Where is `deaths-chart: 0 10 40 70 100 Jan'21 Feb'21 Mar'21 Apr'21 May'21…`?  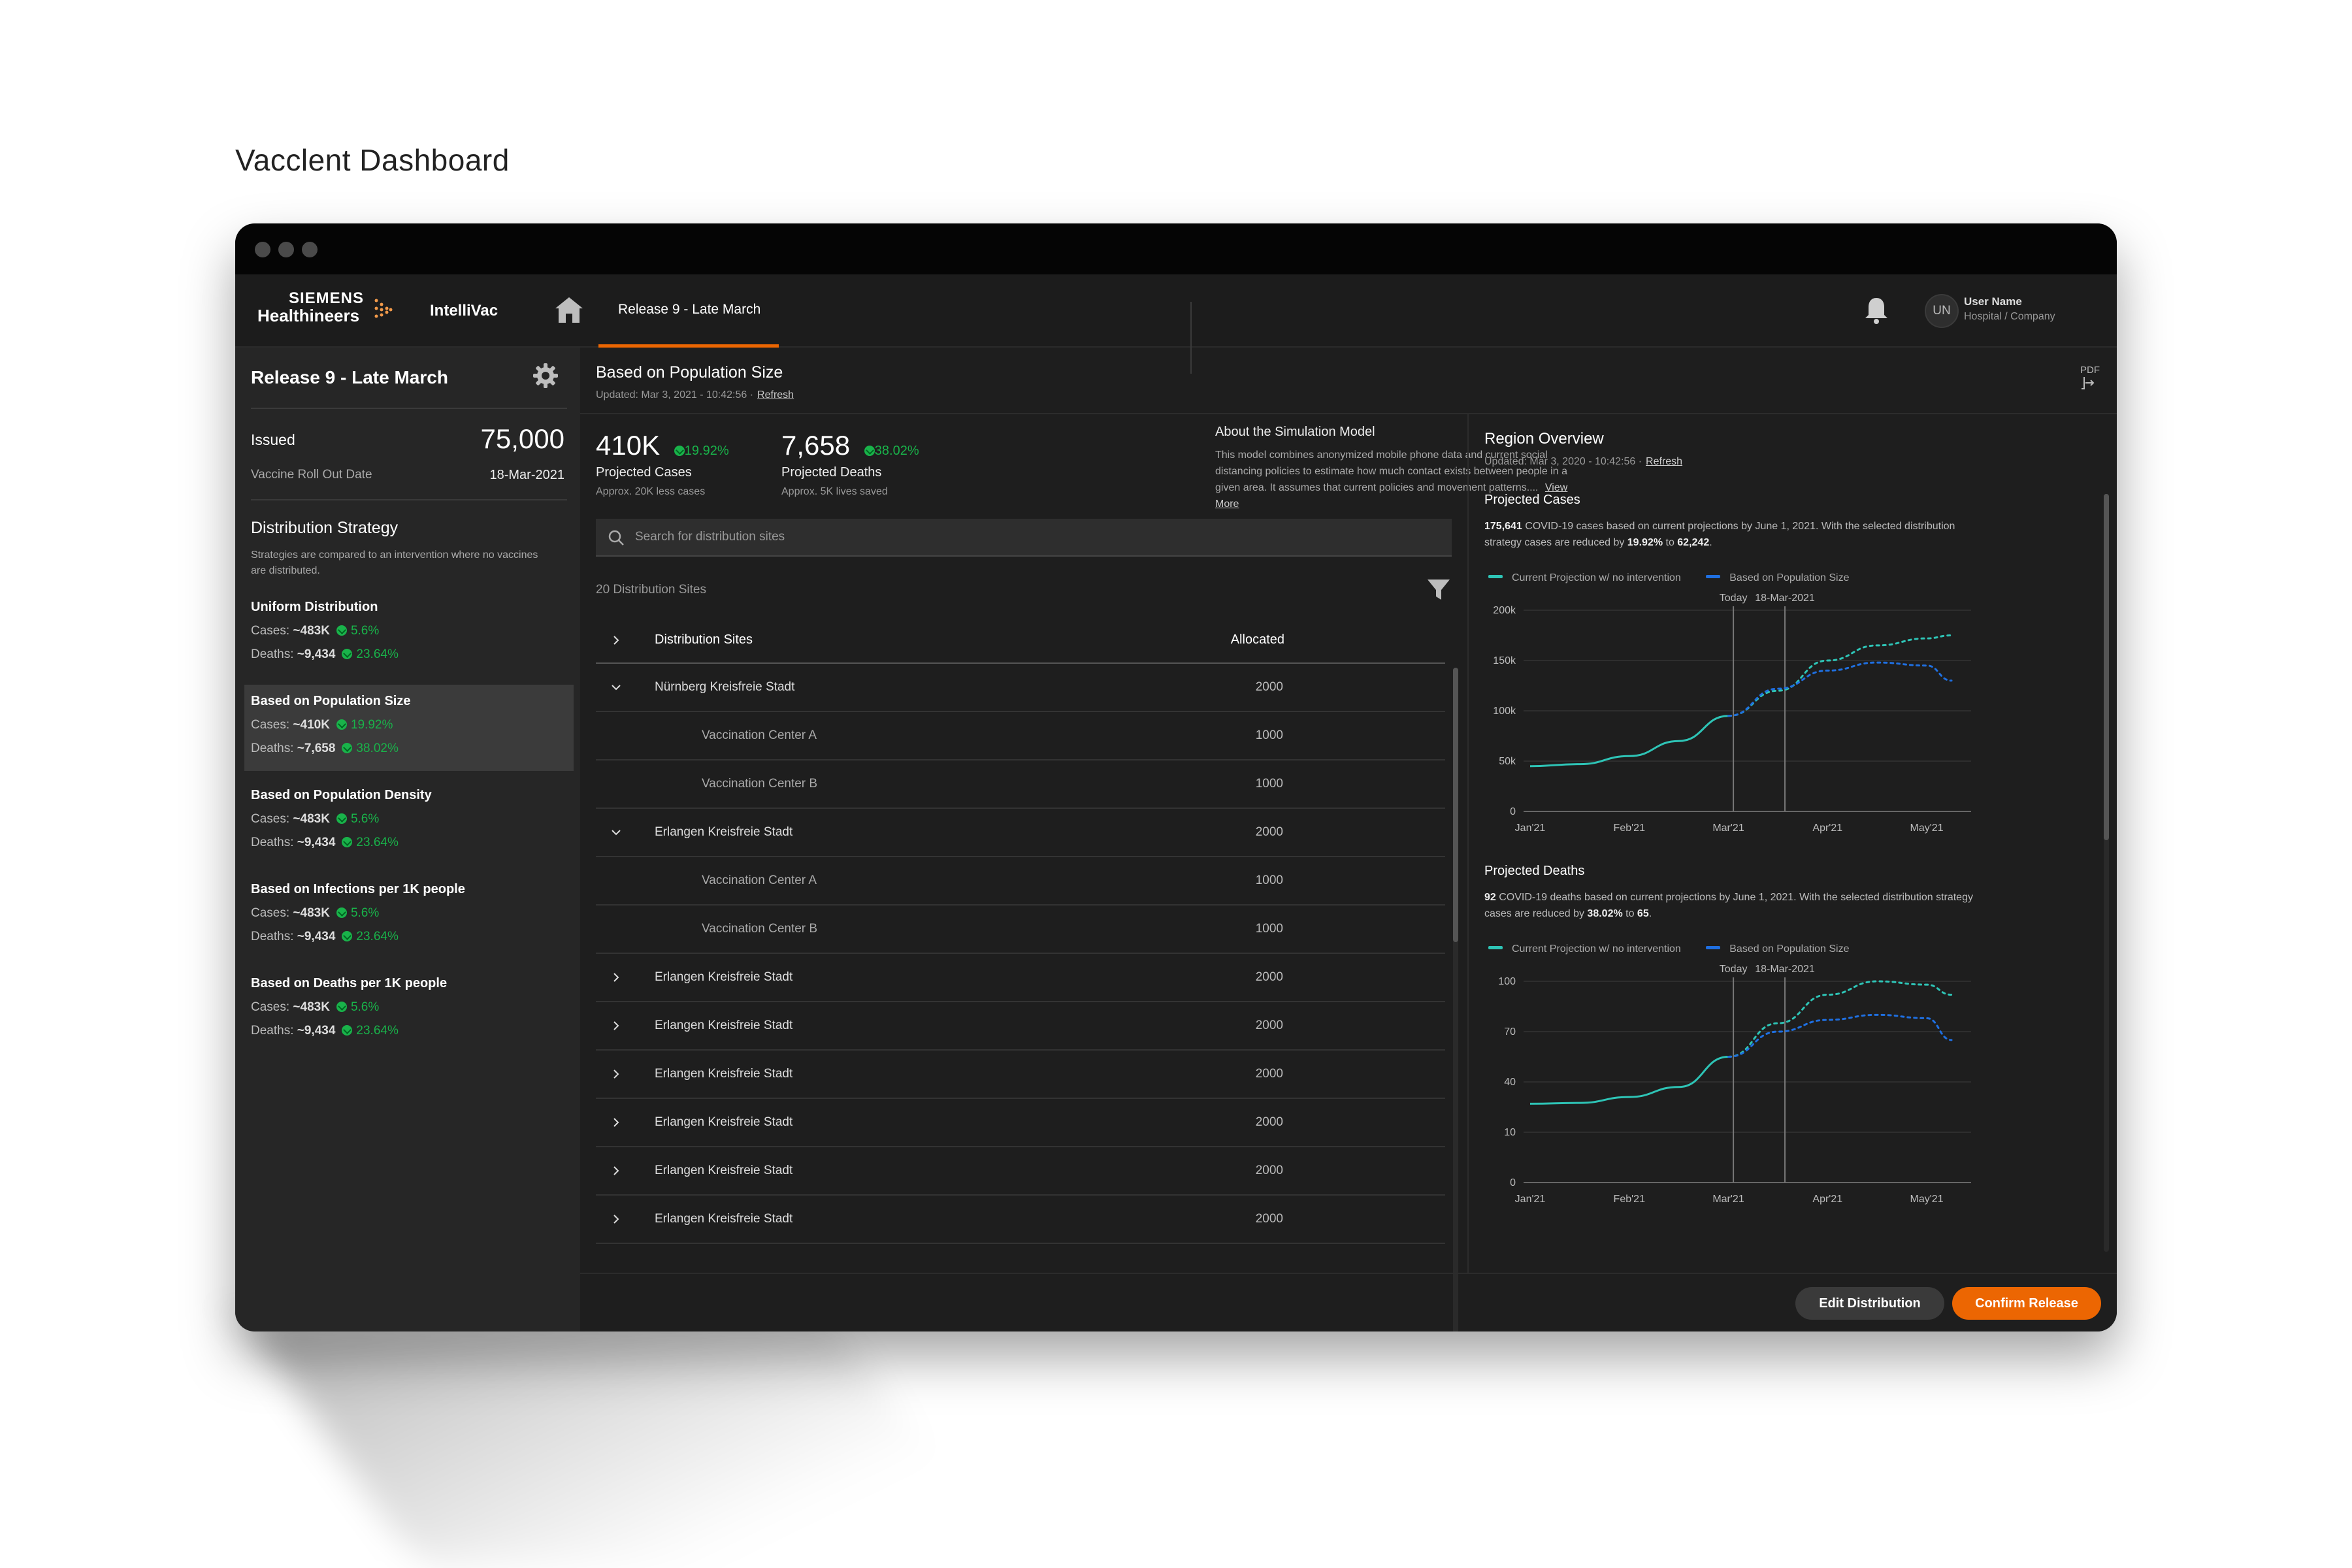 deaths-chart: 0 10 40 70 100 Jan'21 Feb'21 Mar'21 Apr'21 May'21… is located at coordinates (1734, 1084).